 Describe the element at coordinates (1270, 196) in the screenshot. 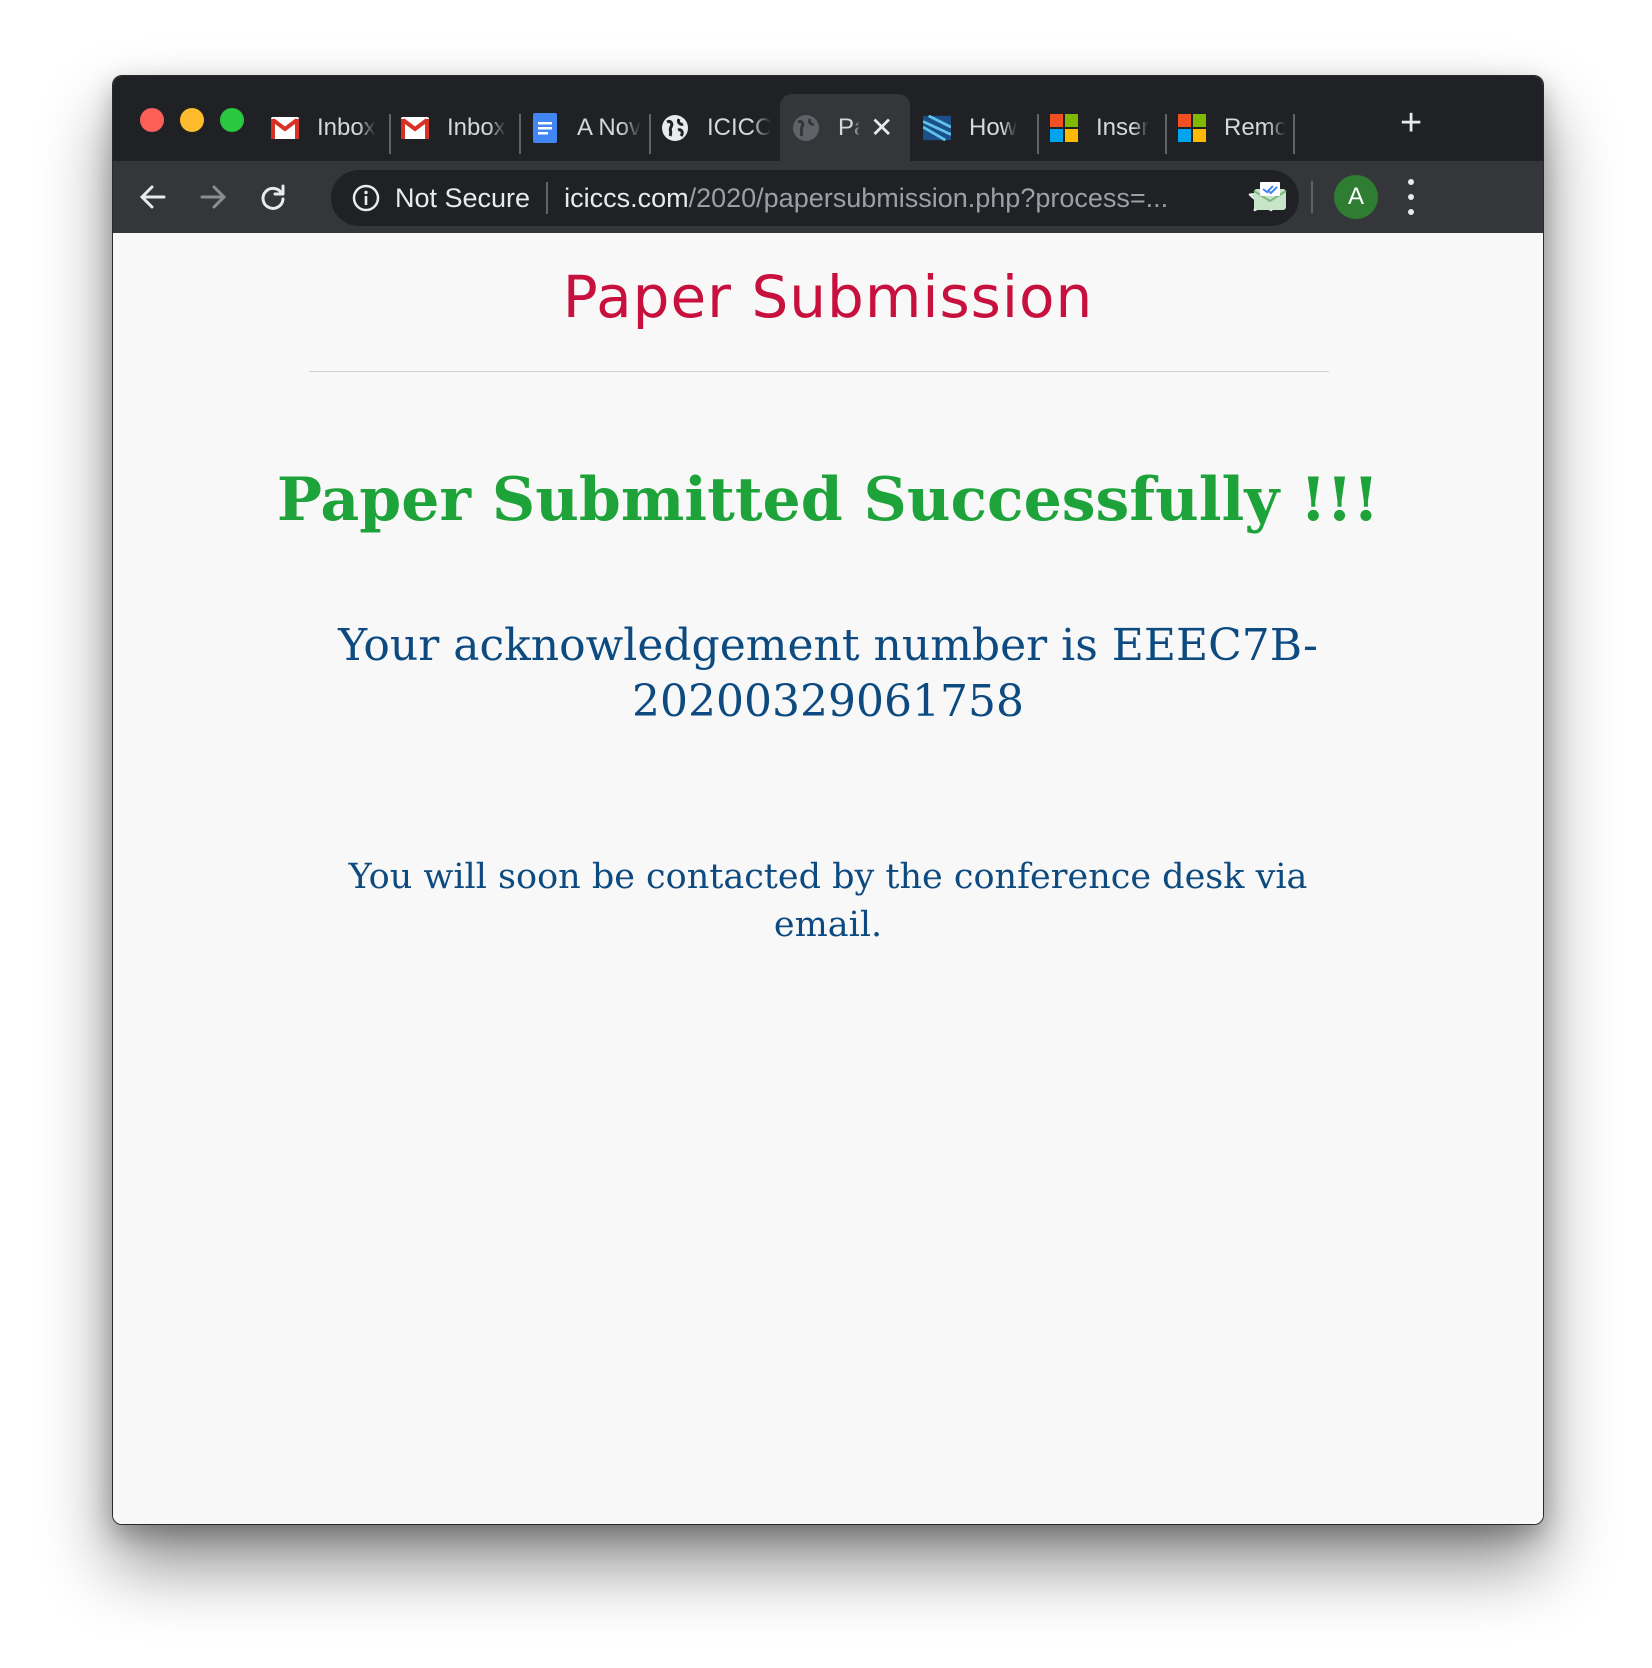

I see `extension-mail-icon` at that location.